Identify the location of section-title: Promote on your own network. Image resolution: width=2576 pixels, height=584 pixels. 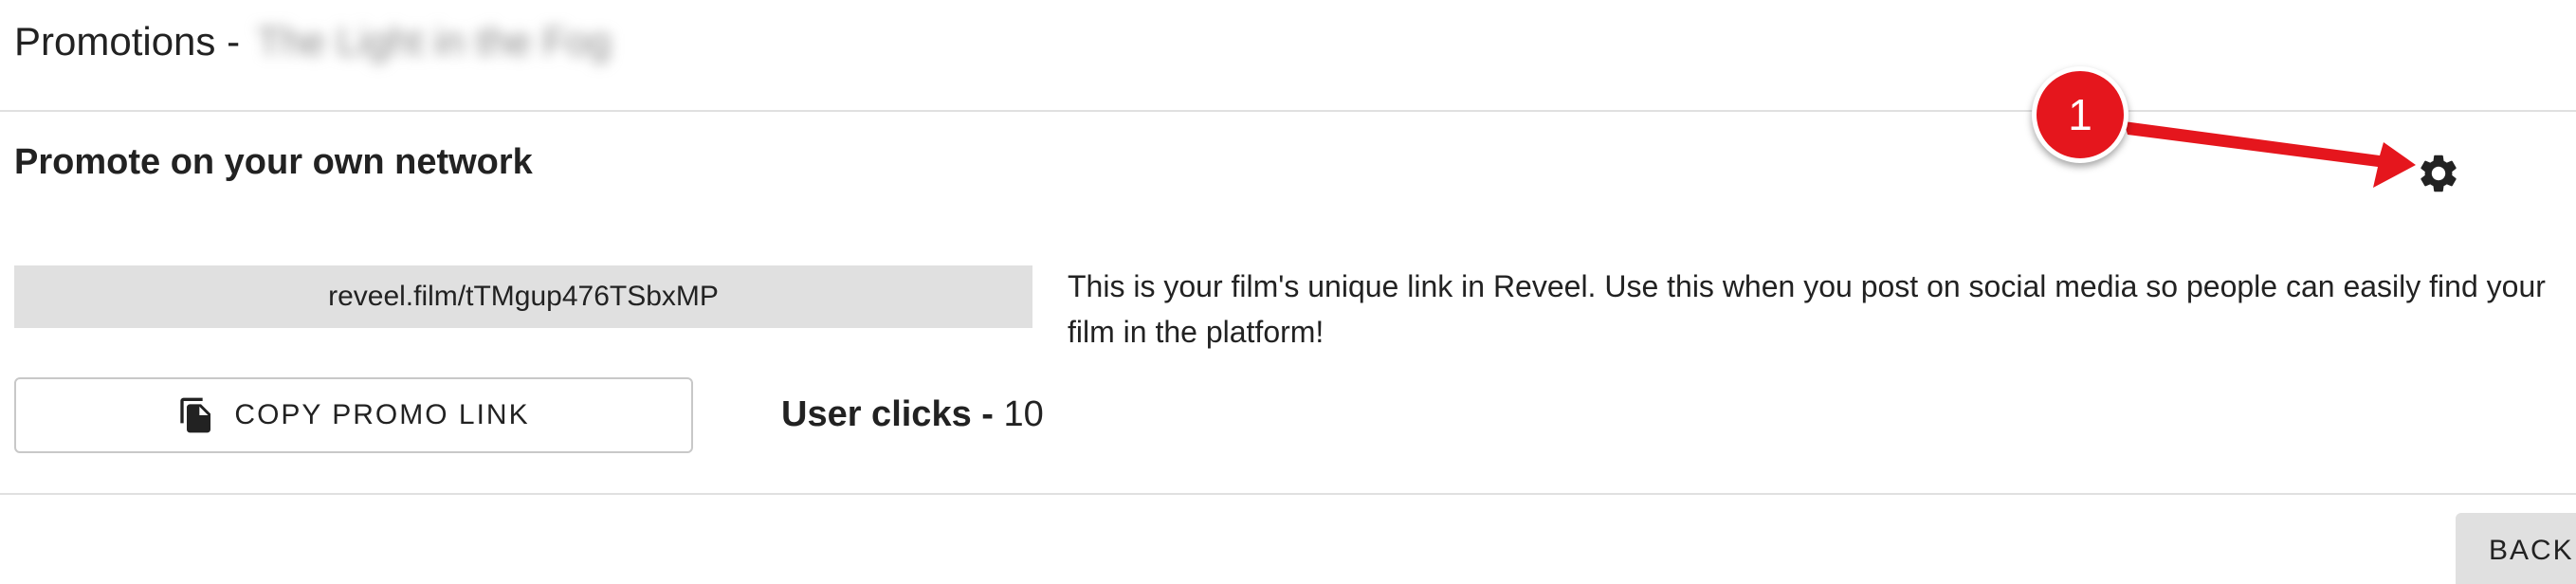
(273, 162).